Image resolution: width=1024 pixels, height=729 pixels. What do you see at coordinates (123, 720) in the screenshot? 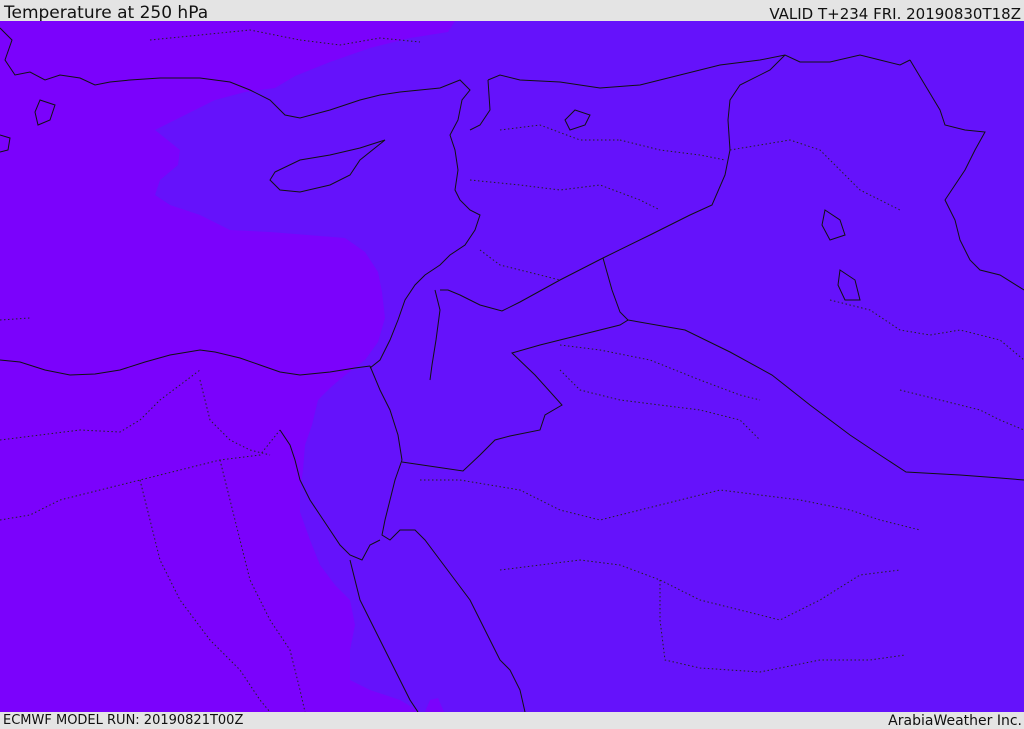
I see `model-run-label: ECMWF MODEL RUN: 20190821T00Z` at bounding box center [123, 720].